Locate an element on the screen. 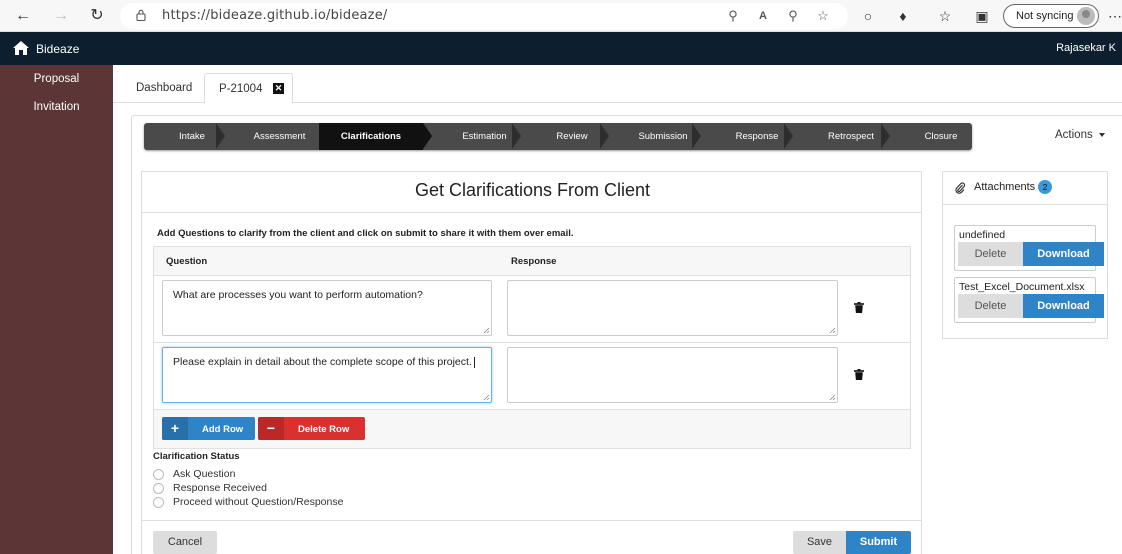  attachments-count-badge: 2 is located at coordinates (1045, 187).